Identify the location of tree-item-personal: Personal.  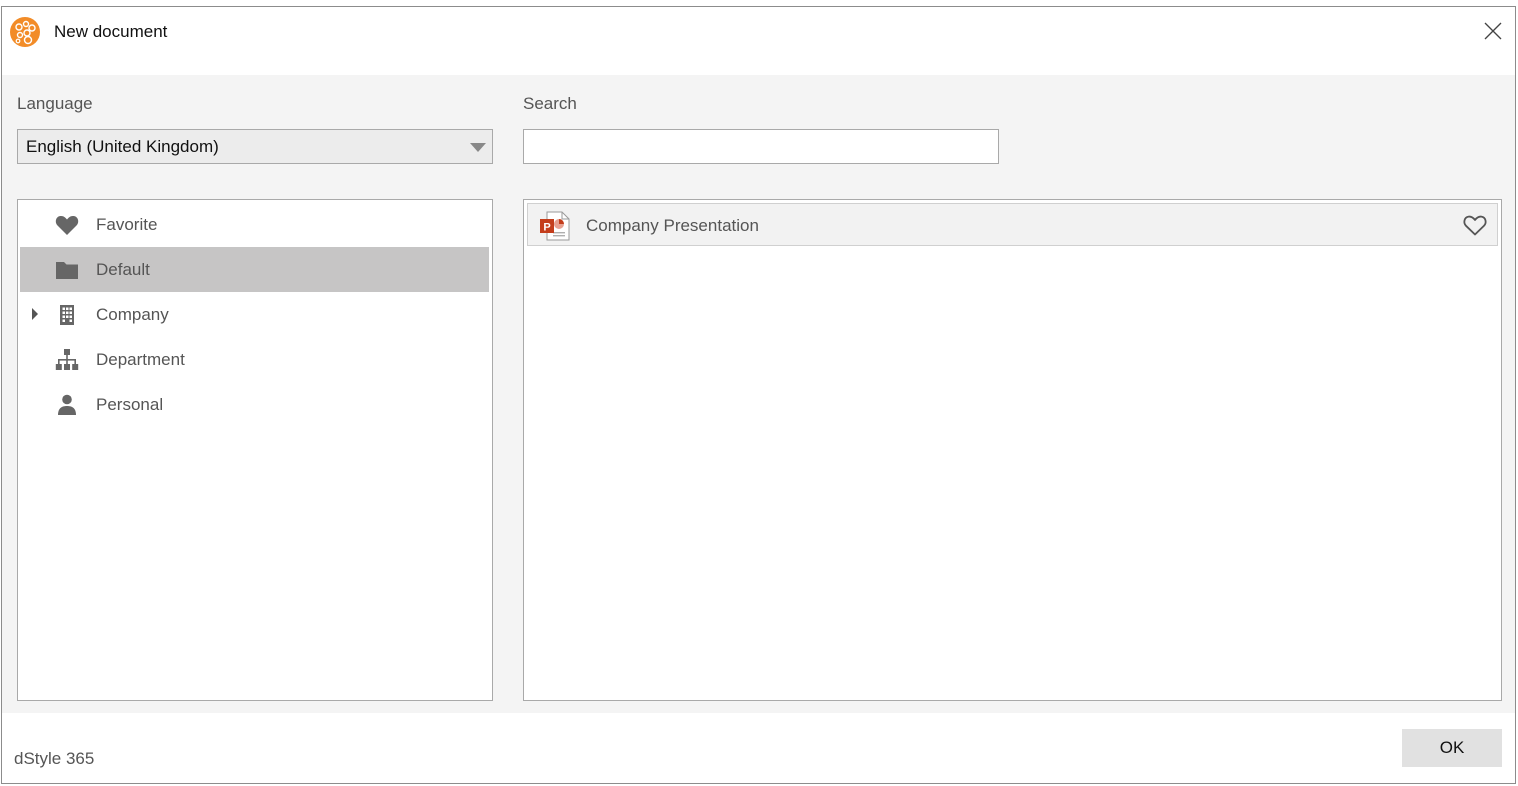
(254, 404).